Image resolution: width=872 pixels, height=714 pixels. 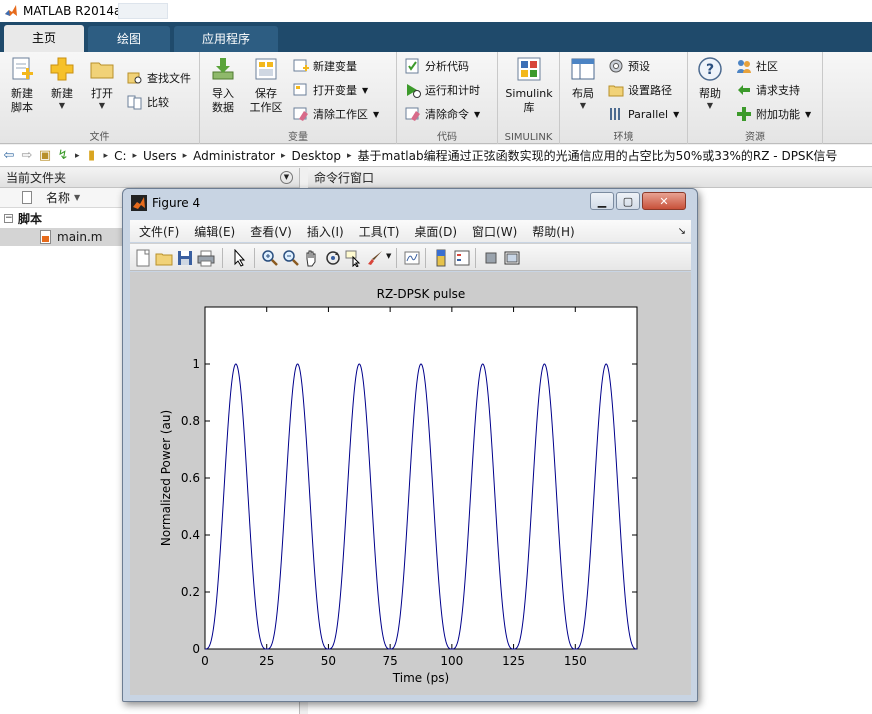 What do you see at coordinates (185, 155) in the screenshot?
I see `chevron-right-icon: ▸` at bounding box center [185, 155].